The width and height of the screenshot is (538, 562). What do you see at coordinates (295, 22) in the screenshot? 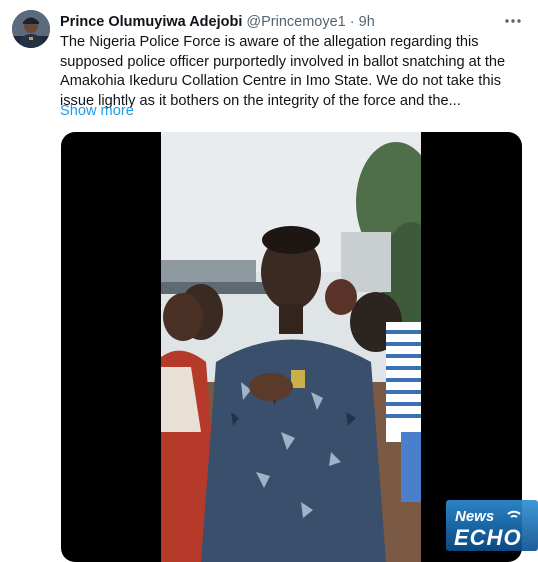
I see `author-handle: @Princemoye1` at bounding box center [295, 22].